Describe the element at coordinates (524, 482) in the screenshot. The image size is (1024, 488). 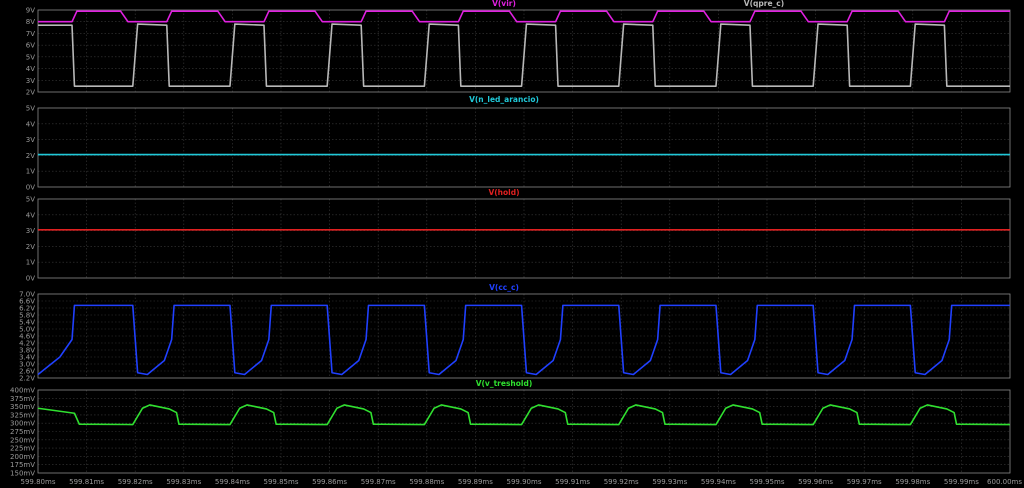
I see `x-tick-label: 599.90ms` at that location.